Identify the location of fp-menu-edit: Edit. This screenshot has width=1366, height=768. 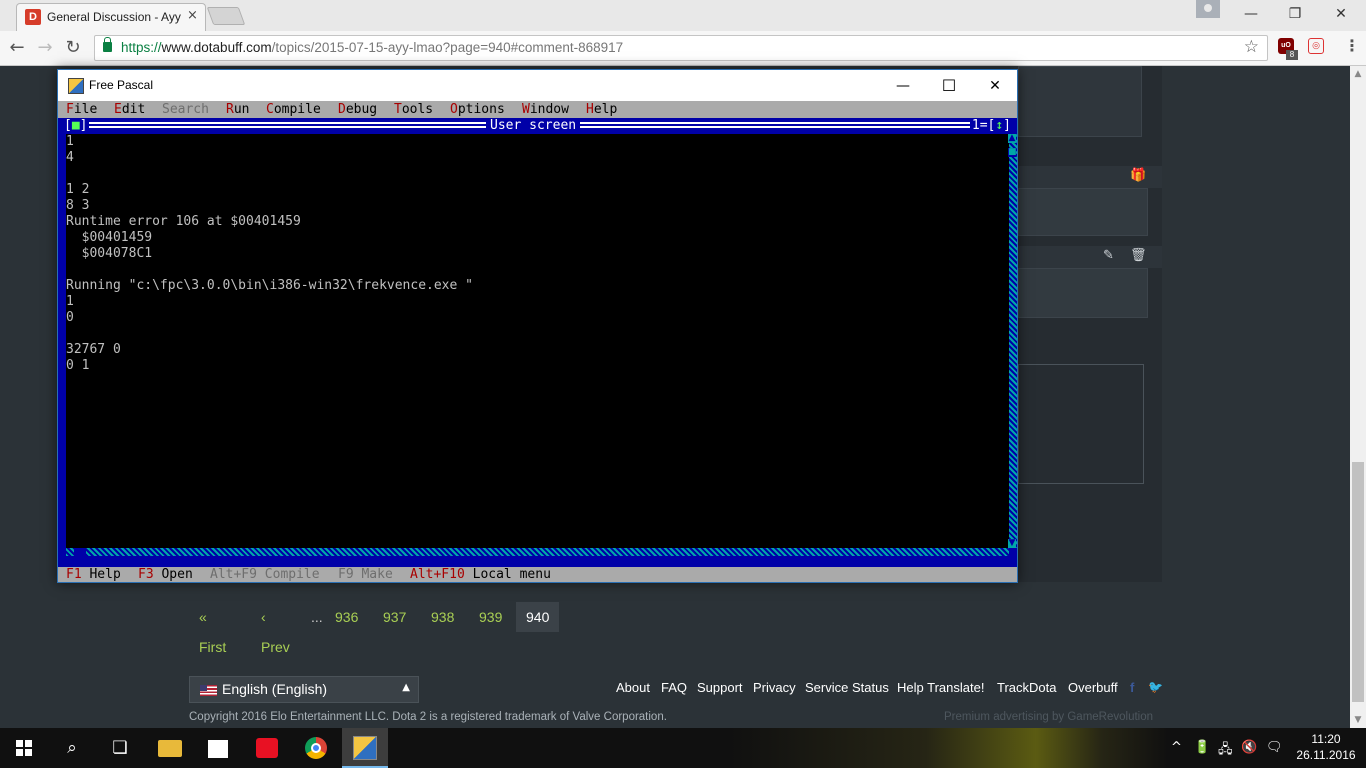
(129, 110).